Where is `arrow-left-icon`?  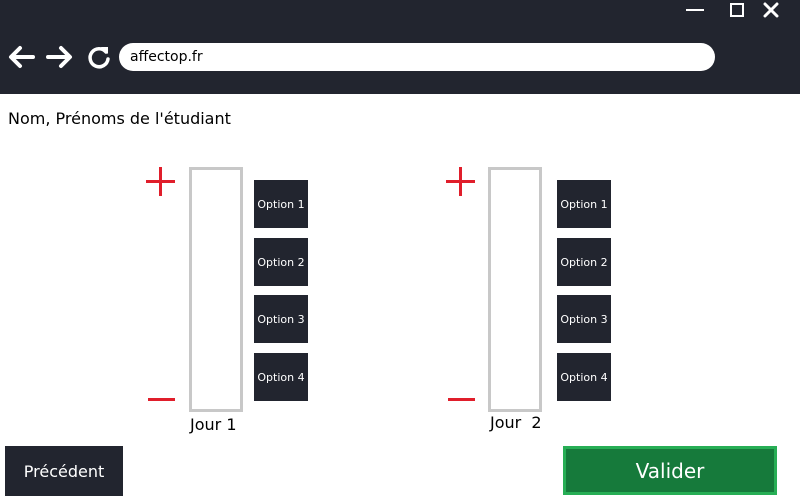
arrow-left-icon is located at coordinates (21, 57).